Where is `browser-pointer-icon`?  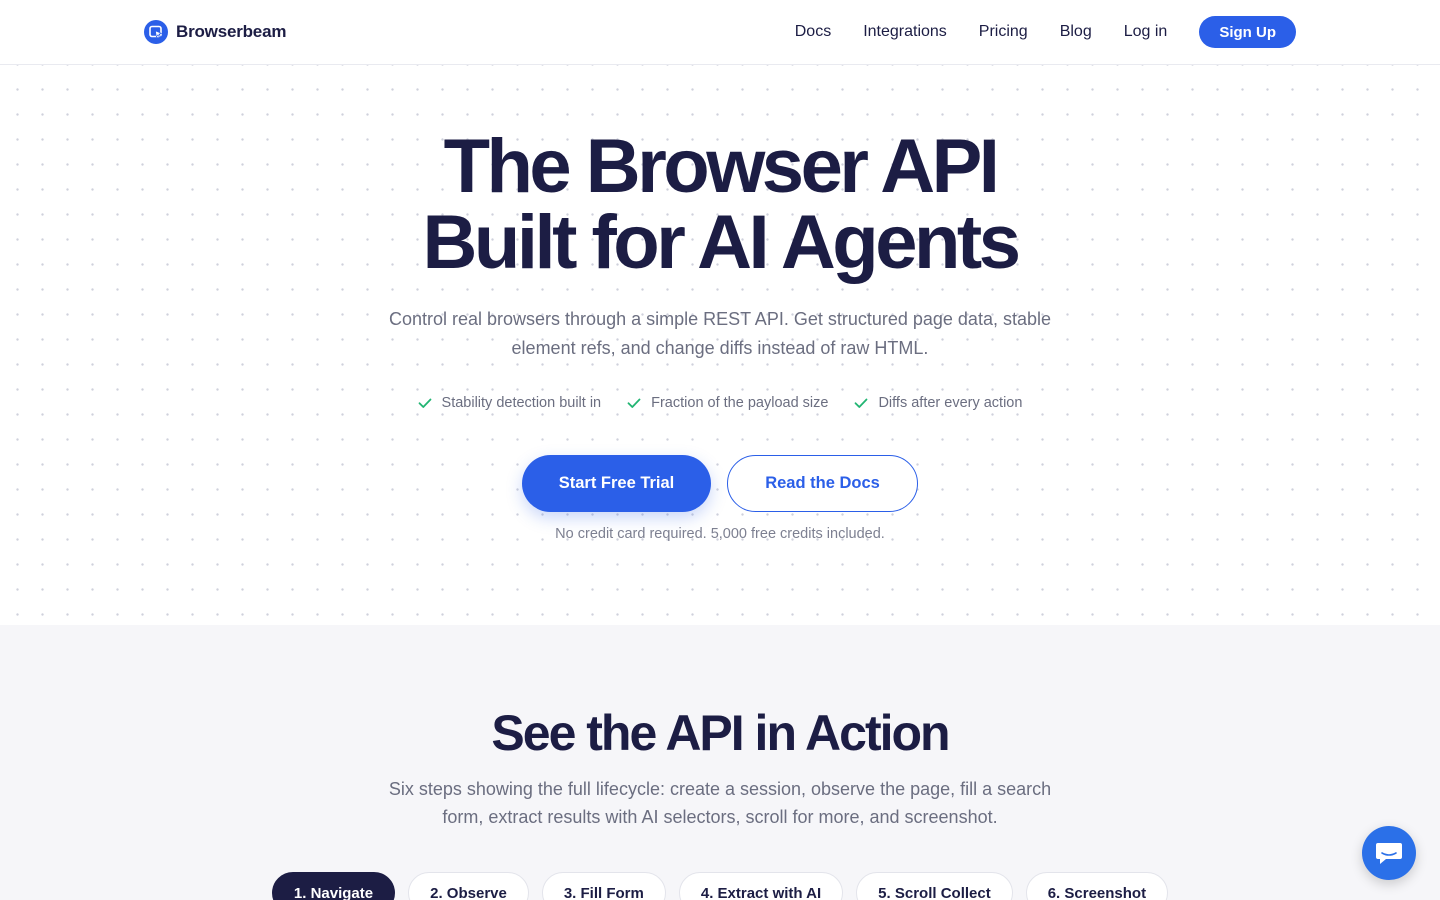 browser-pointer-icon is located at coordinates (156, 32).